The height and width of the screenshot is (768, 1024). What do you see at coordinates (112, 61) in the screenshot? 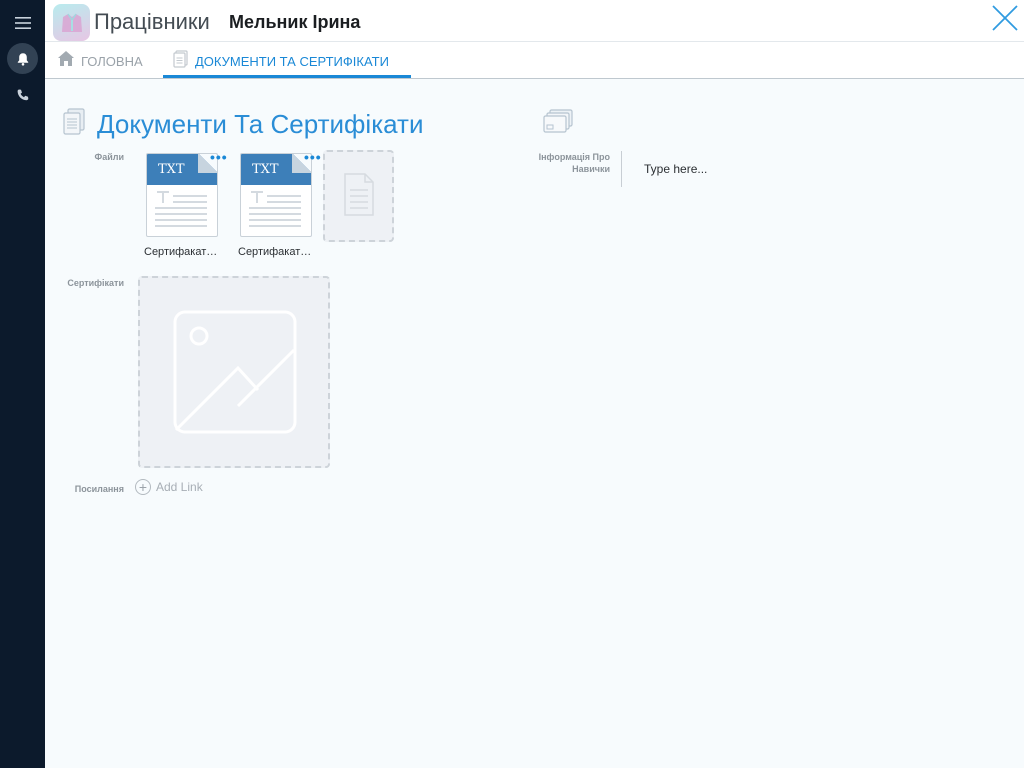
I see `tab-home-label: ГОЛОВНА` at bounding box center [112, 61].